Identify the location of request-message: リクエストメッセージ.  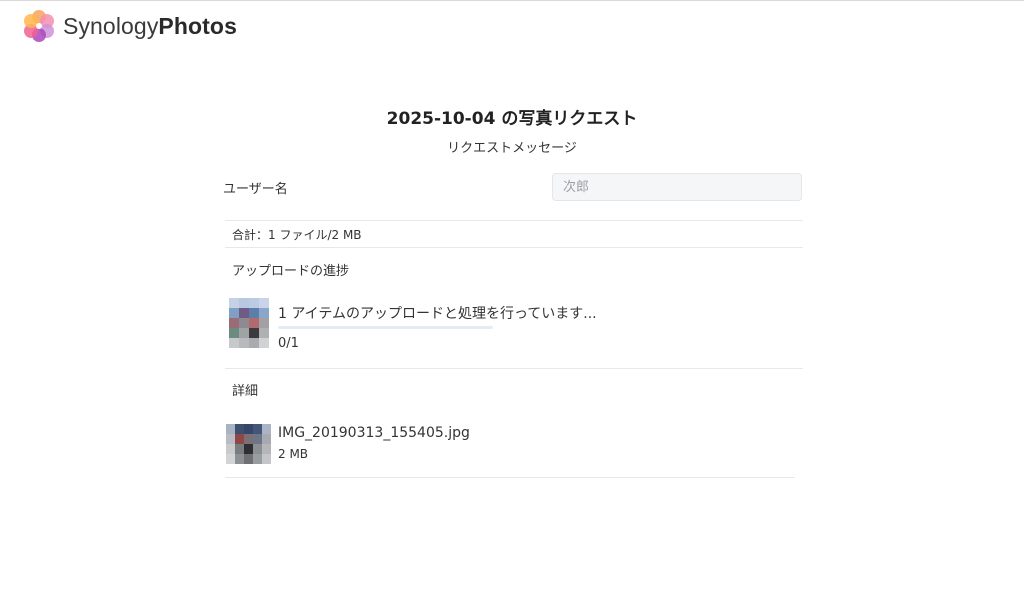
(512, 148).